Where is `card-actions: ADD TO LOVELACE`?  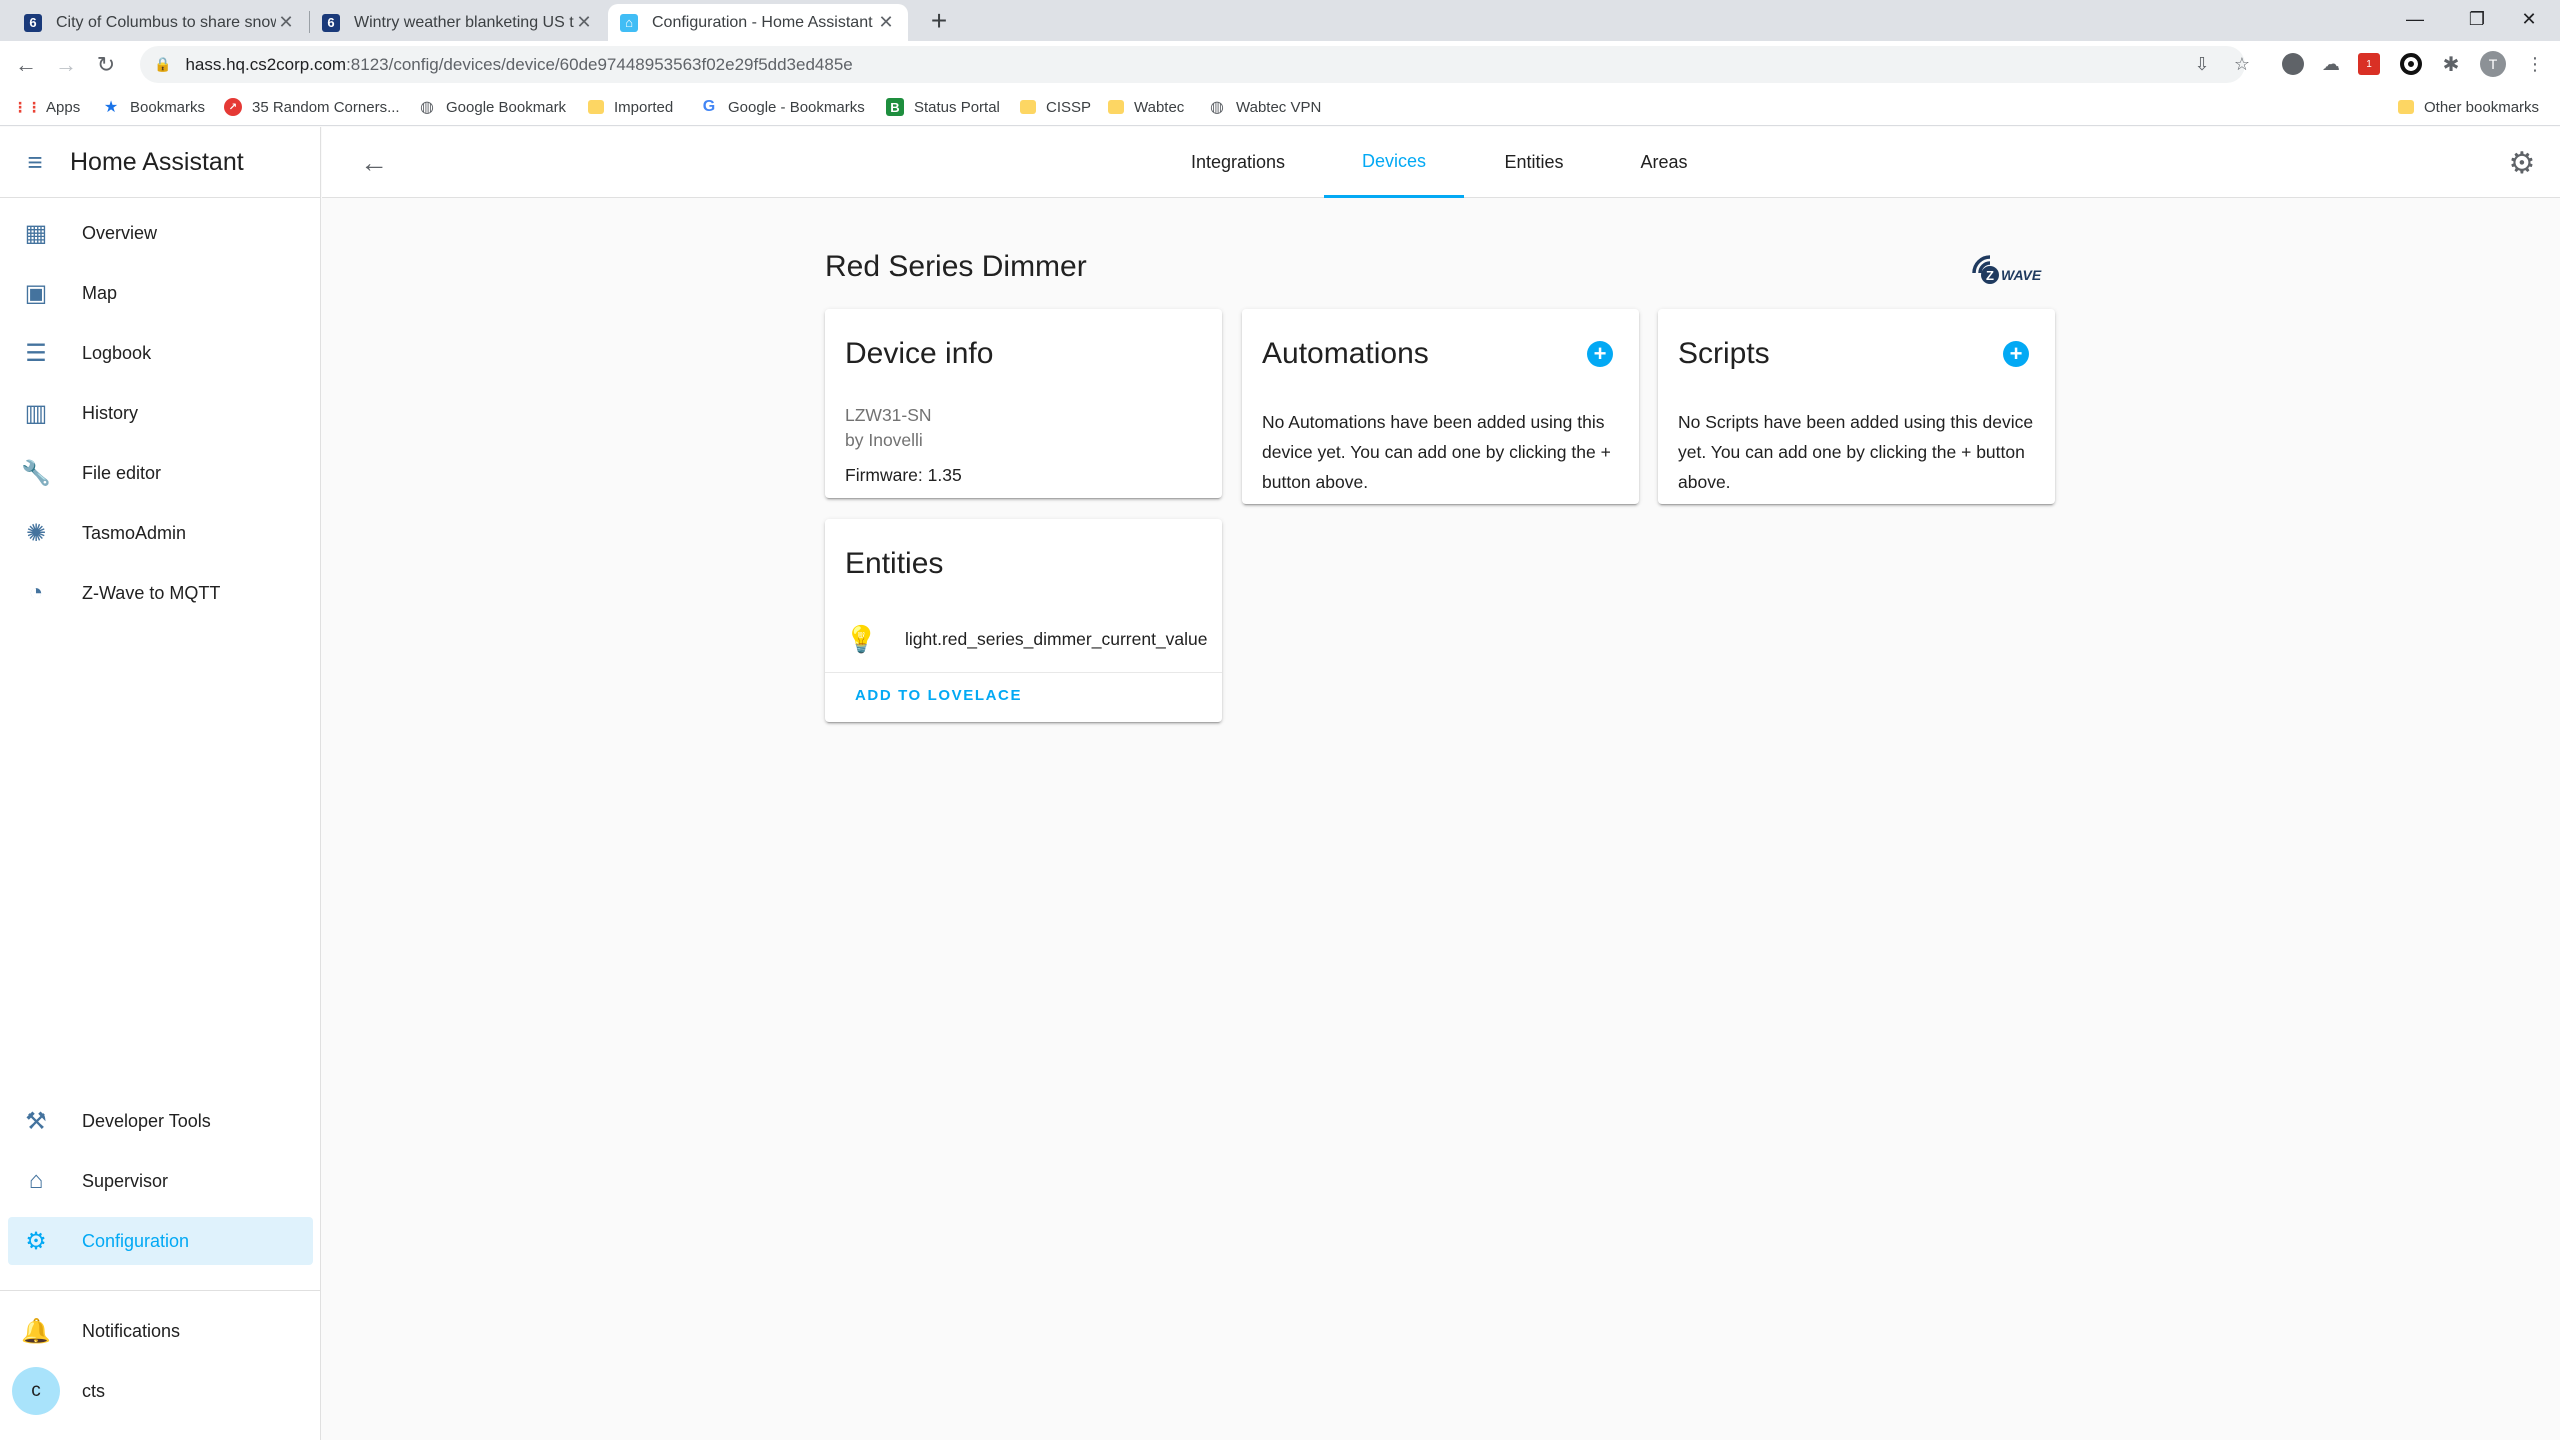 card-actions: ADD TO LOVELACE is located at coordinates (1023, 697).